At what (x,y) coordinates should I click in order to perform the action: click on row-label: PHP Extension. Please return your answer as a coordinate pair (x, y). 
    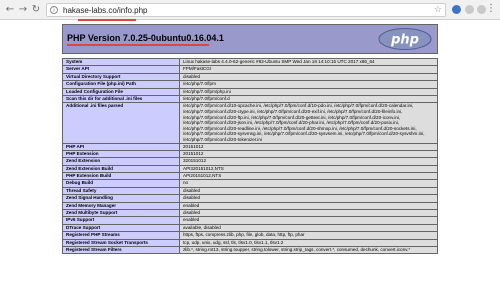
    Looking at the image, I should click on (121, 154).